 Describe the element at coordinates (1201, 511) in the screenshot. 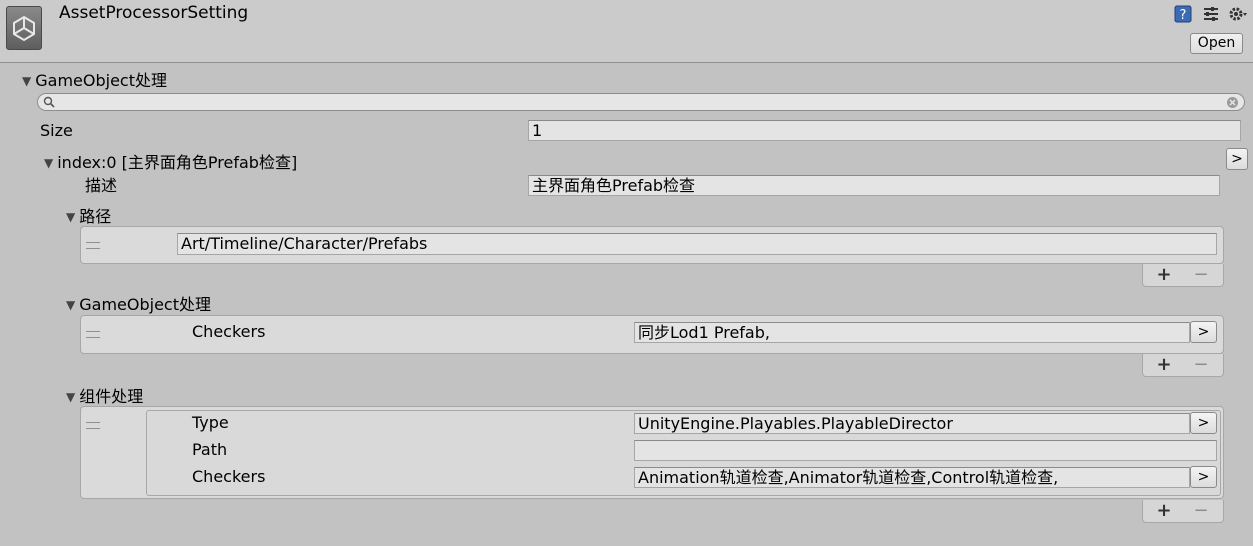

I see `remove-component-button: −` at that location.